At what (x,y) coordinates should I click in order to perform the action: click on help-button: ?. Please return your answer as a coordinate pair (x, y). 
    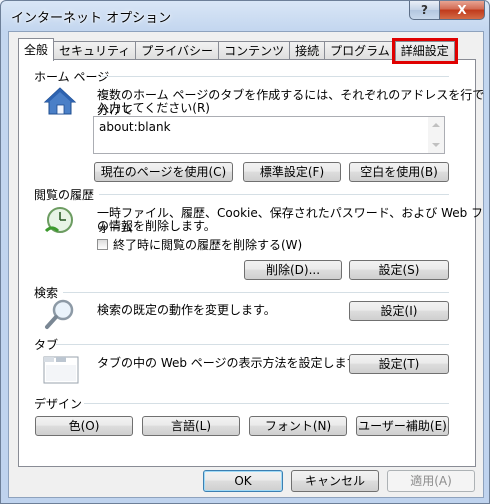
    Looking at the image, I should click on (424, 10).